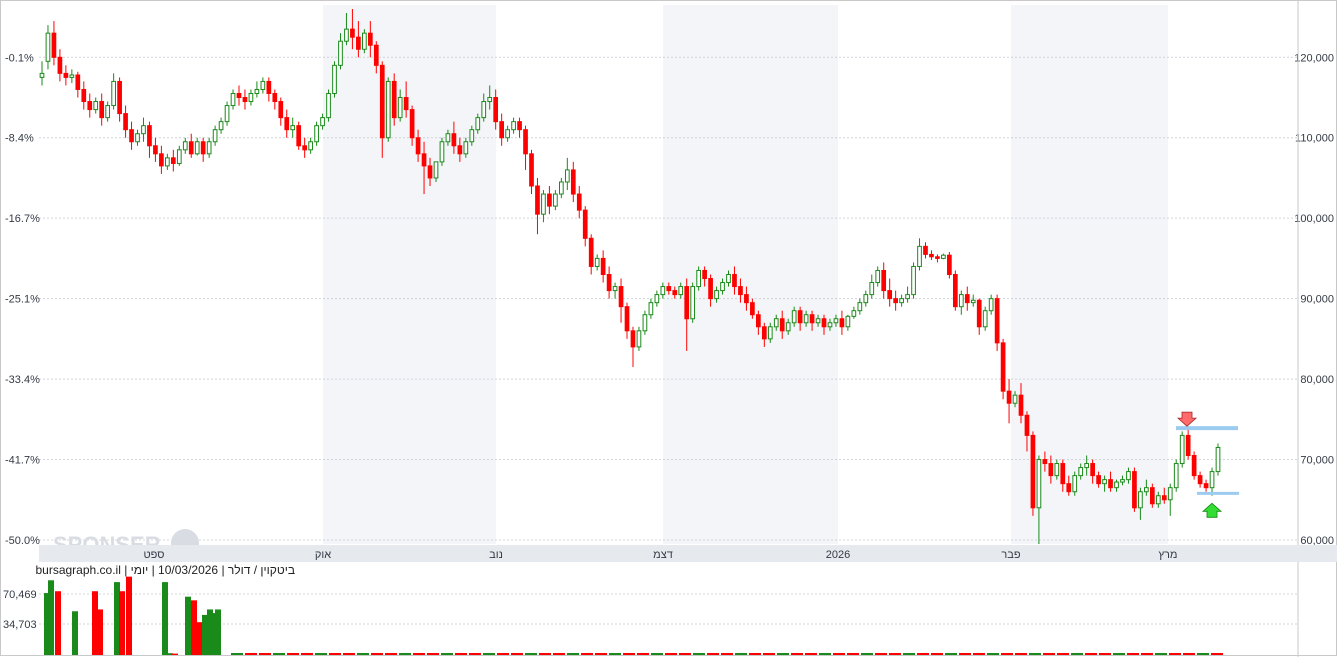 Image resolution: width=1337 pixels, height=657 pixels. Describe the element at coordinates (496, 555) in the screenshot. I see `x-tick-label: נוב` at that location.